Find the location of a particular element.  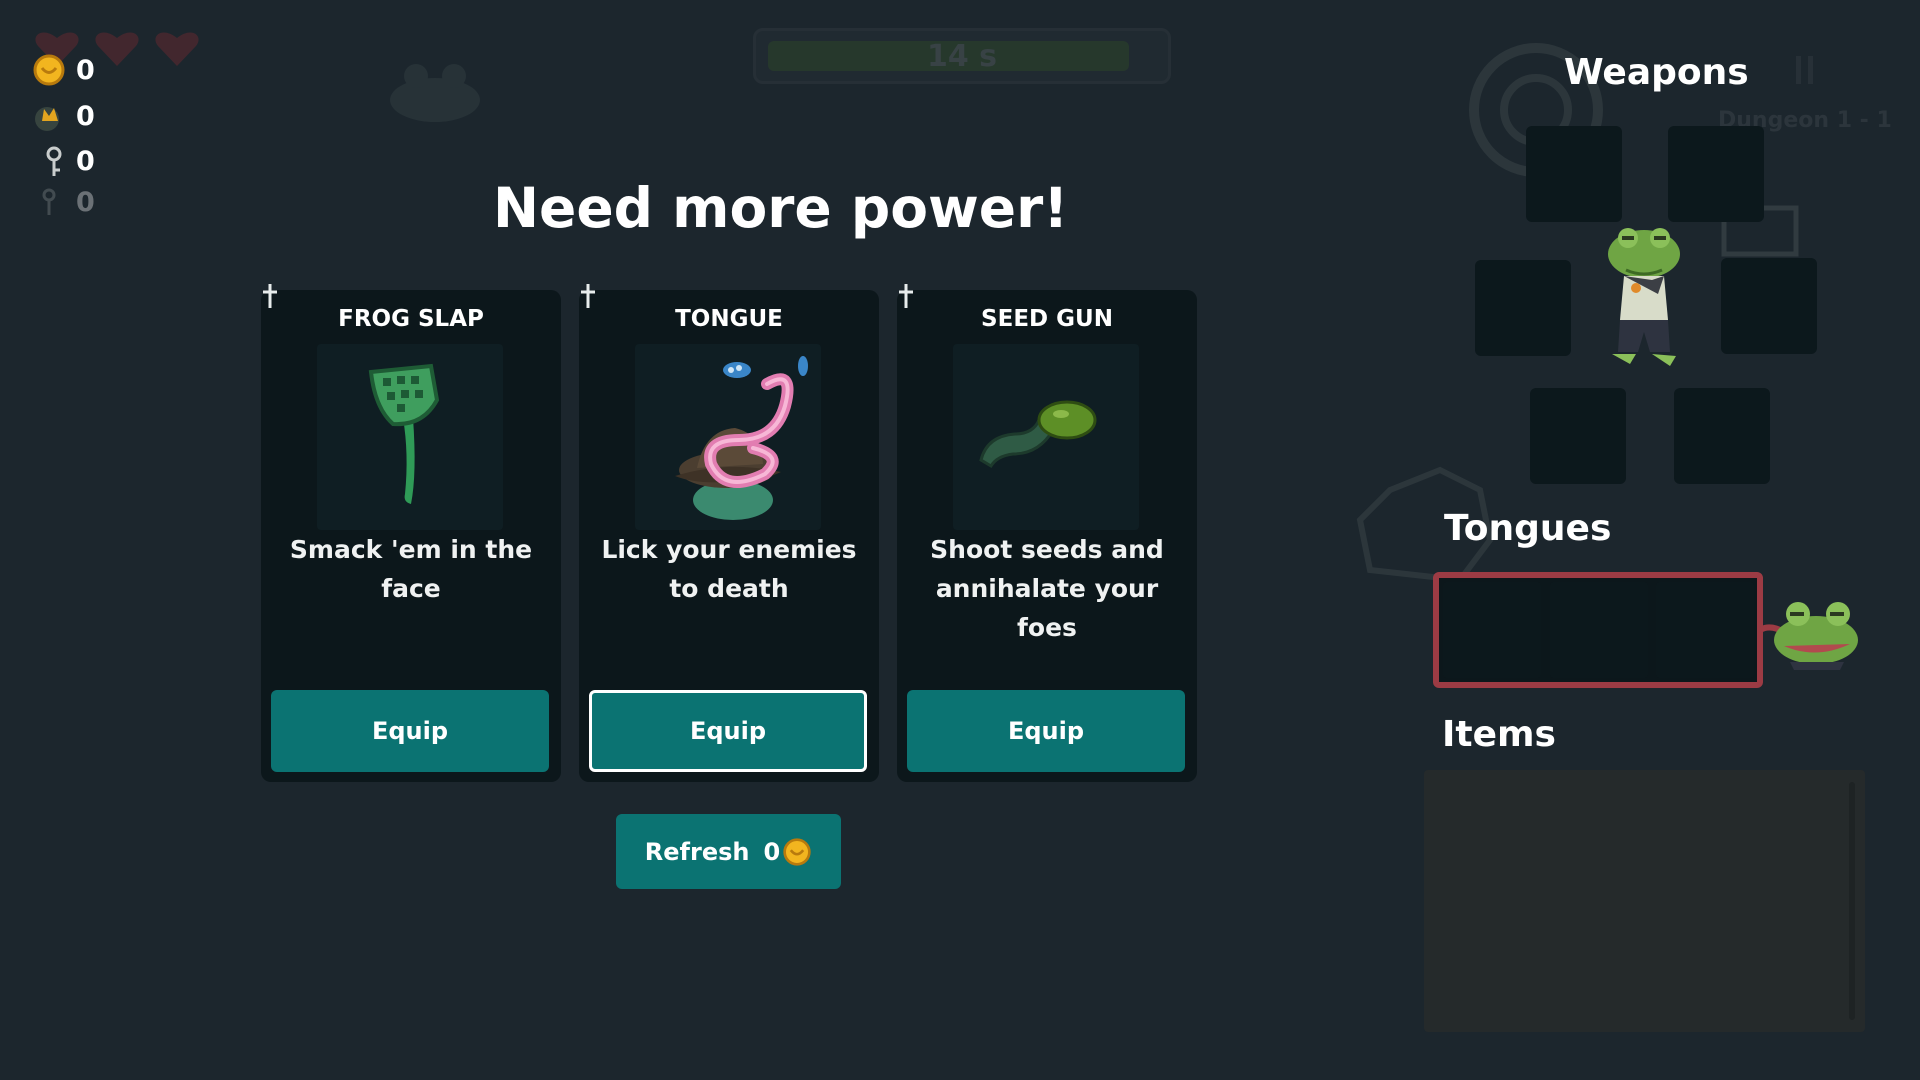

card-description: Shoot seeds and annihalate your foes is located at coordinates (1047, 588).